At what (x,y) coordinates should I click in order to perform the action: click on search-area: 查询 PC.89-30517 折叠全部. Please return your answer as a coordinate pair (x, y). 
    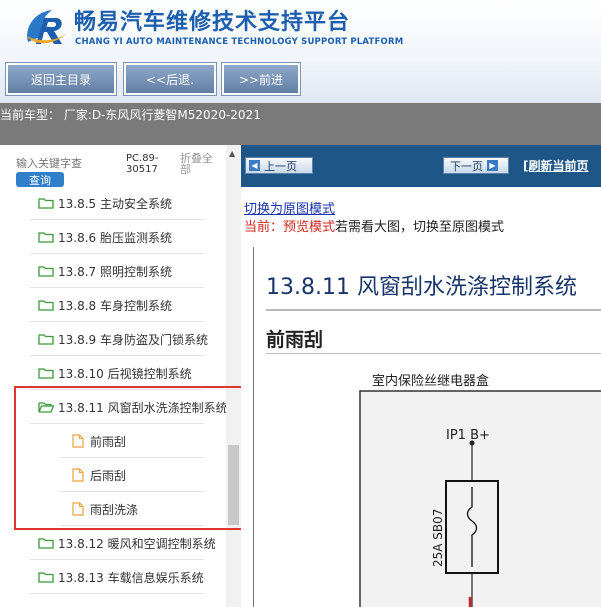
    Looking at the image, I should click on (113, 169).